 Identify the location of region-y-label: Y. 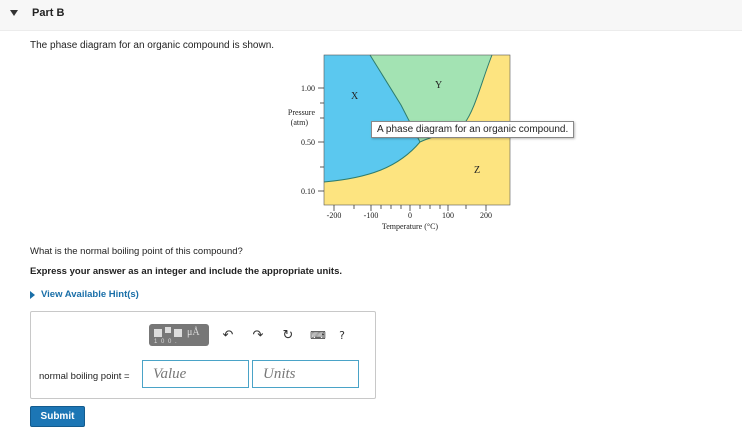
(438, 85).